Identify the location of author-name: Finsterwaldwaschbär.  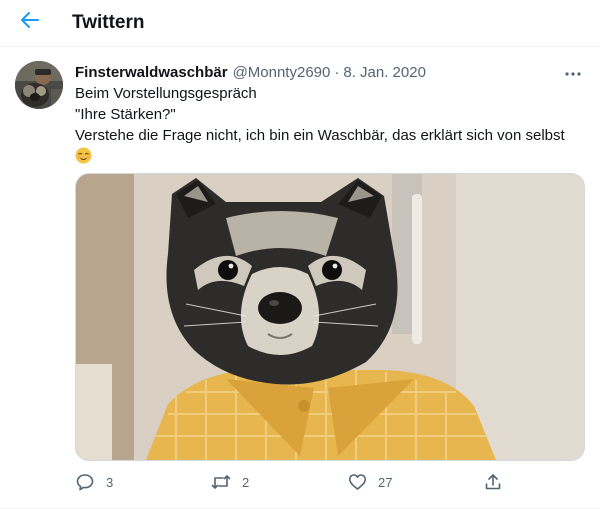
(151, 72).